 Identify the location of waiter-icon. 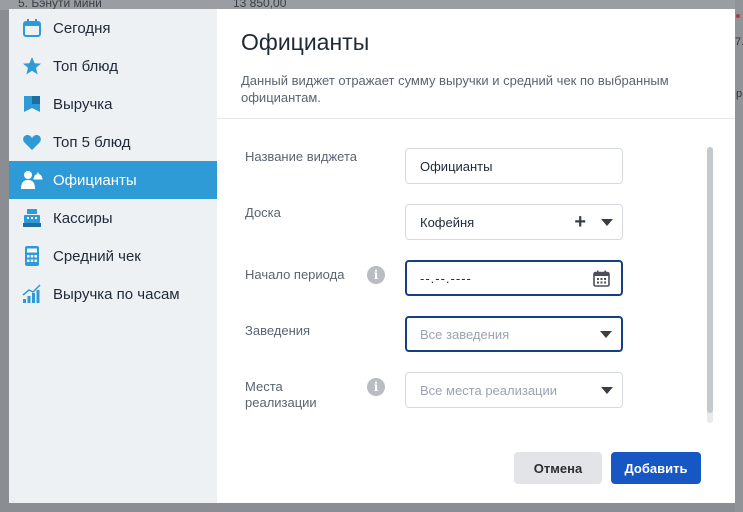
(32, 180).